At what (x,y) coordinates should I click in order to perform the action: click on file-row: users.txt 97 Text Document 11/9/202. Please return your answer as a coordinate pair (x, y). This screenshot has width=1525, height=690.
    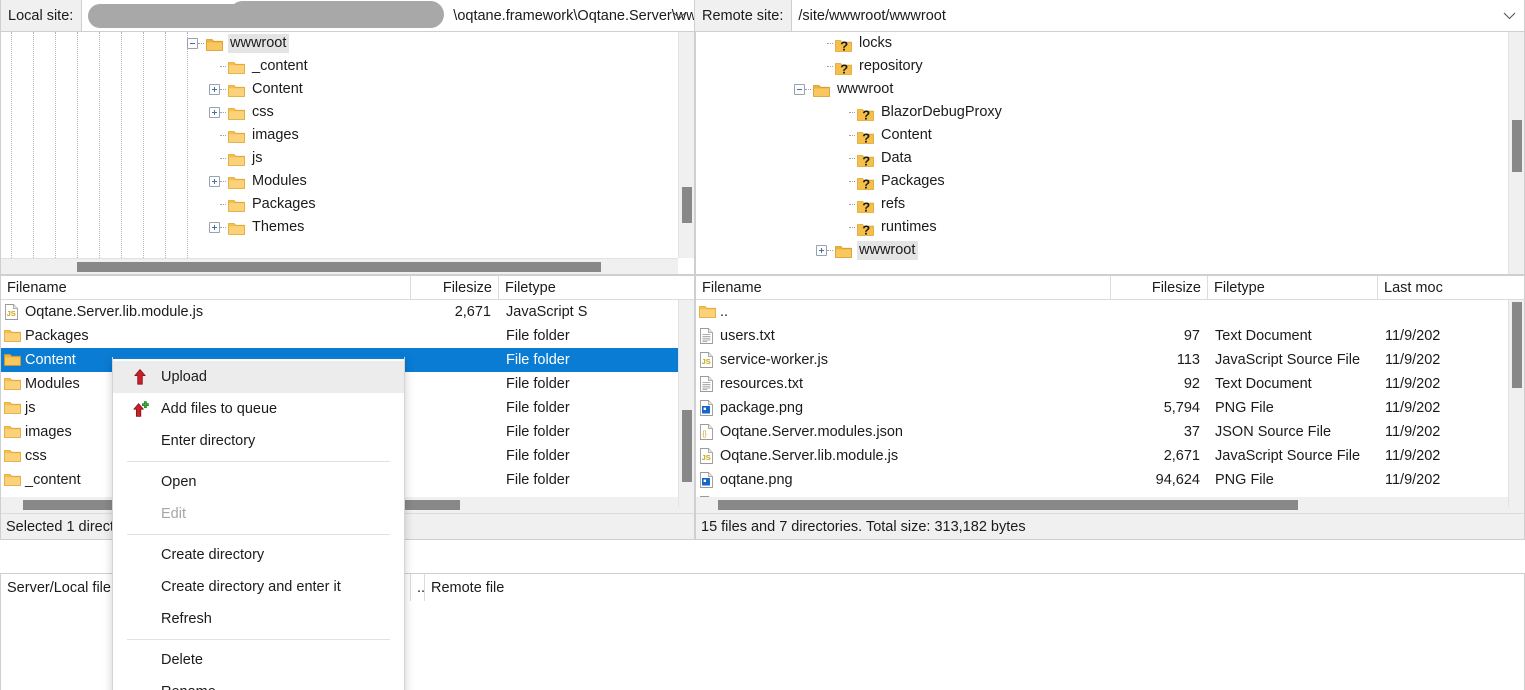
    Looking at the image, I should click on (1110, 336).